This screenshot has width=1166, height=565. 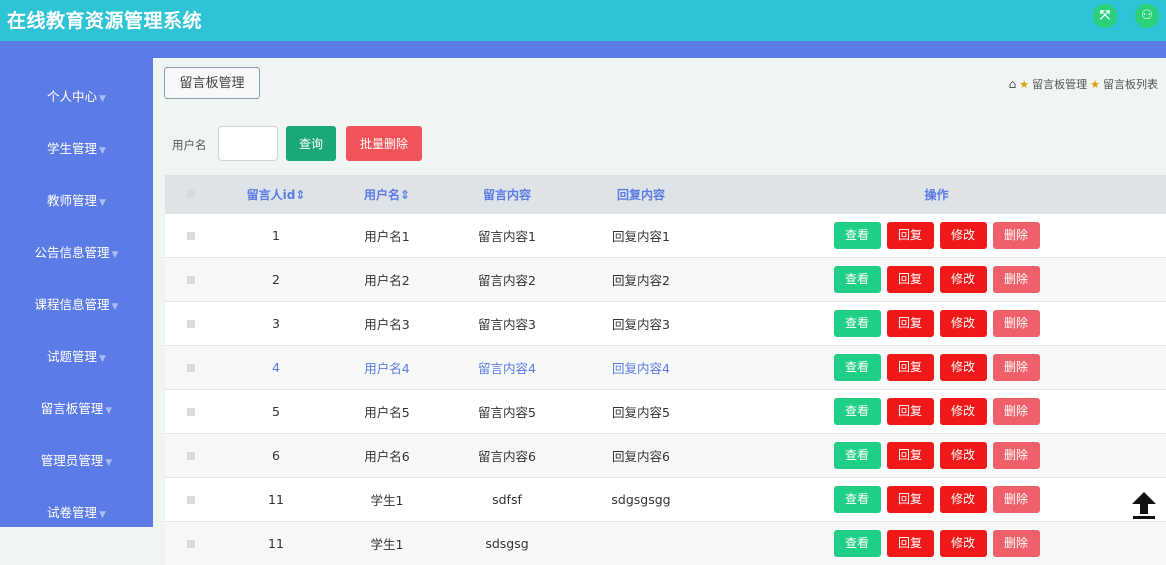 I want to click on table-row: 11 学生1 sdsgsg 查看回复修改删除, so click(x=665, y=543).